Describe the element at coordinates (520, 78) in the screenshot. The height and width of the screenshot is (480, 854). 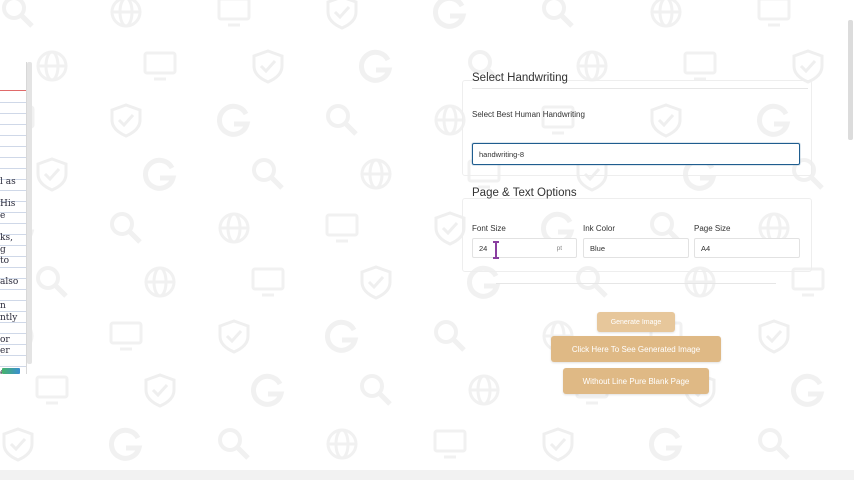
I see `handwriting-section-title: Select Handwriting` at that location.